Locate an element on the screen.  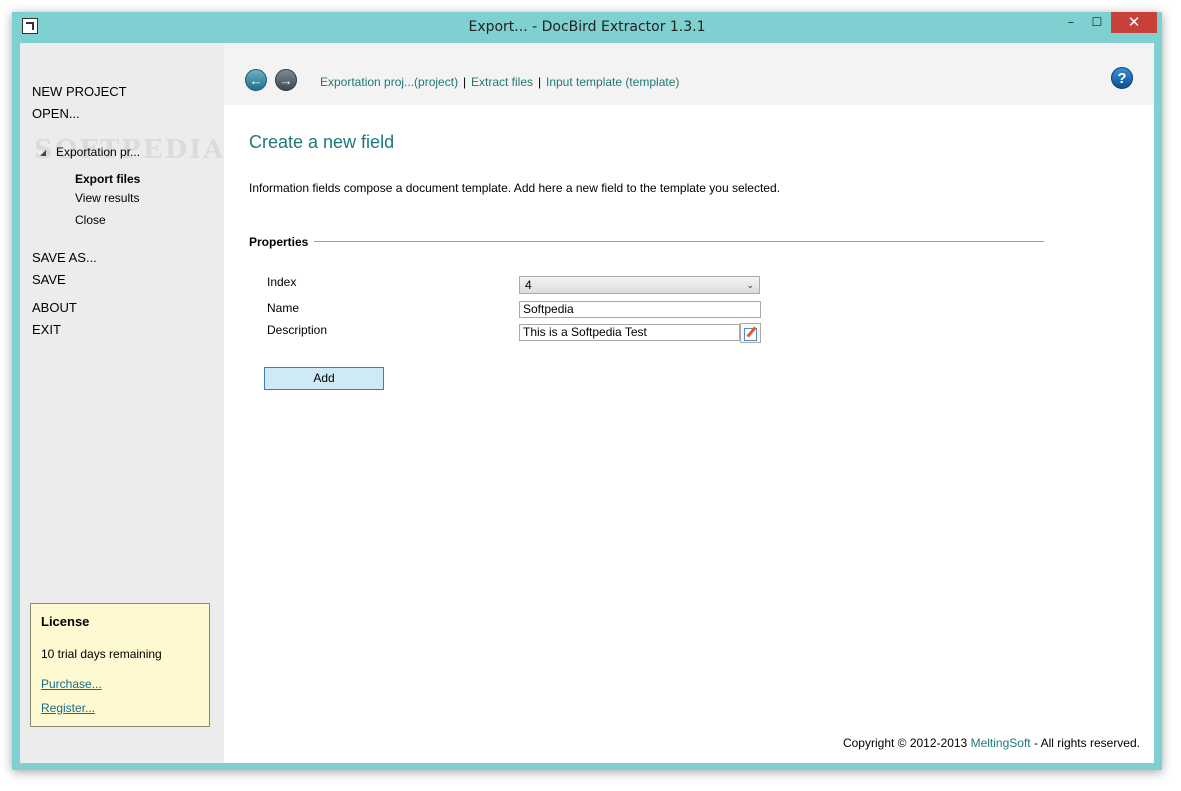
tree-collapse-icon: ◢ is located at coordinates (43, 152).